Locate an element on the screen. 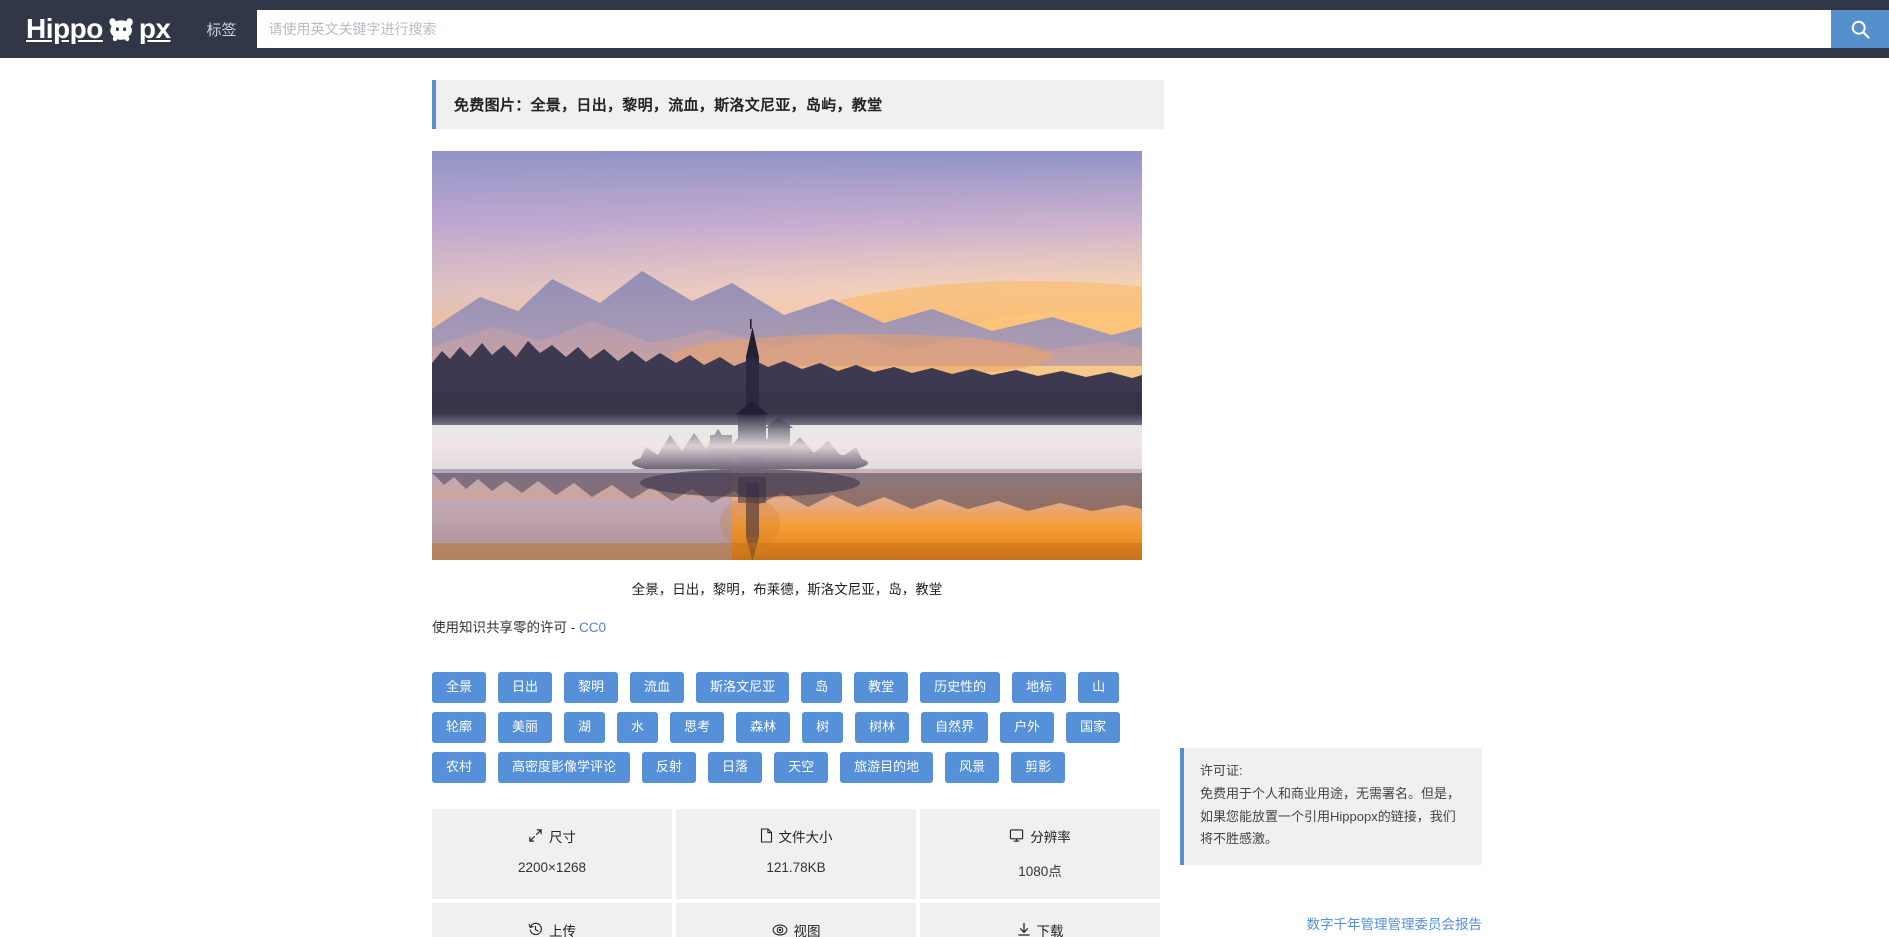  tag-item: 水 is located at coordinates (638, 727).